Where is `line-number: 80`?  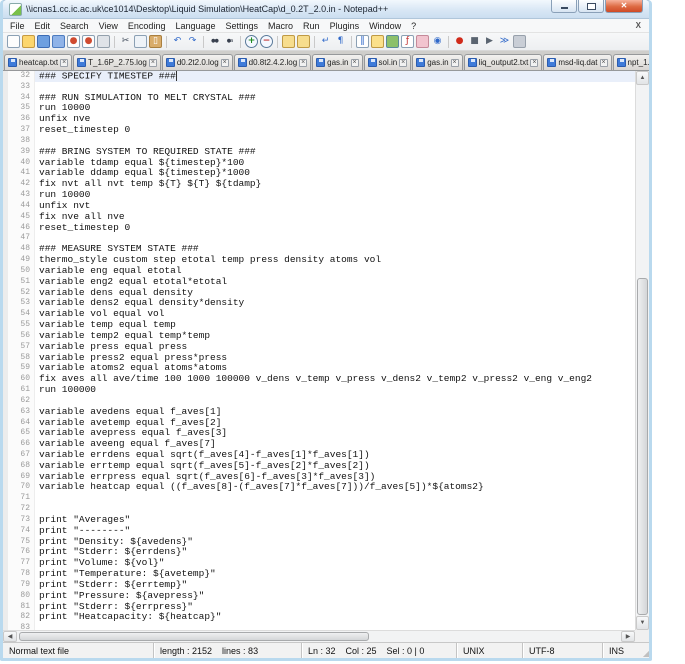
line-number: 80 is located at coordinates (21, 596).